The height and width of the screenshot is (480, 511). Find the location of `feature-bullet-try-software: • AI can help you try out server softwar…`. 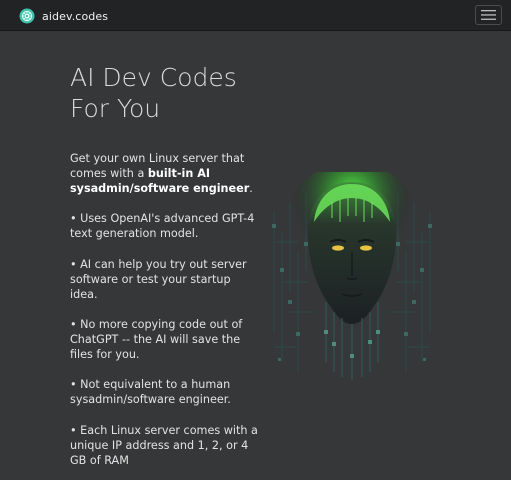

feature-bullet-try-software: • AI can help you try out server softwar… is located at coordinates (158, 279).